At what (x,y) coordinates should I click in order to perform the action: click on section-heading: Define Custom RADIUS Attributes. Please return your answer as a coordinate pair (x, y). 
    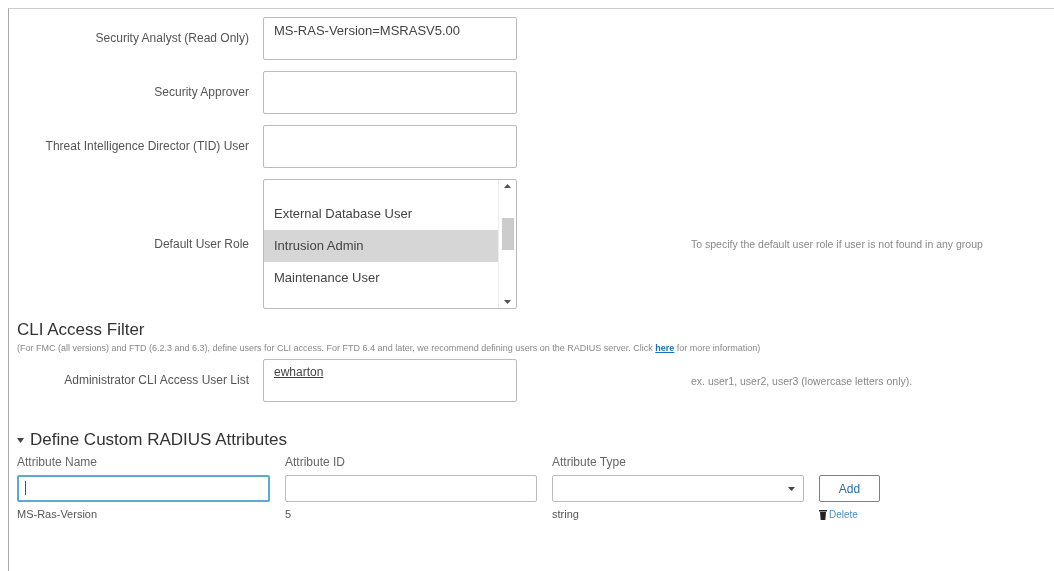
    Looking at the image, I should click on (158, 440).